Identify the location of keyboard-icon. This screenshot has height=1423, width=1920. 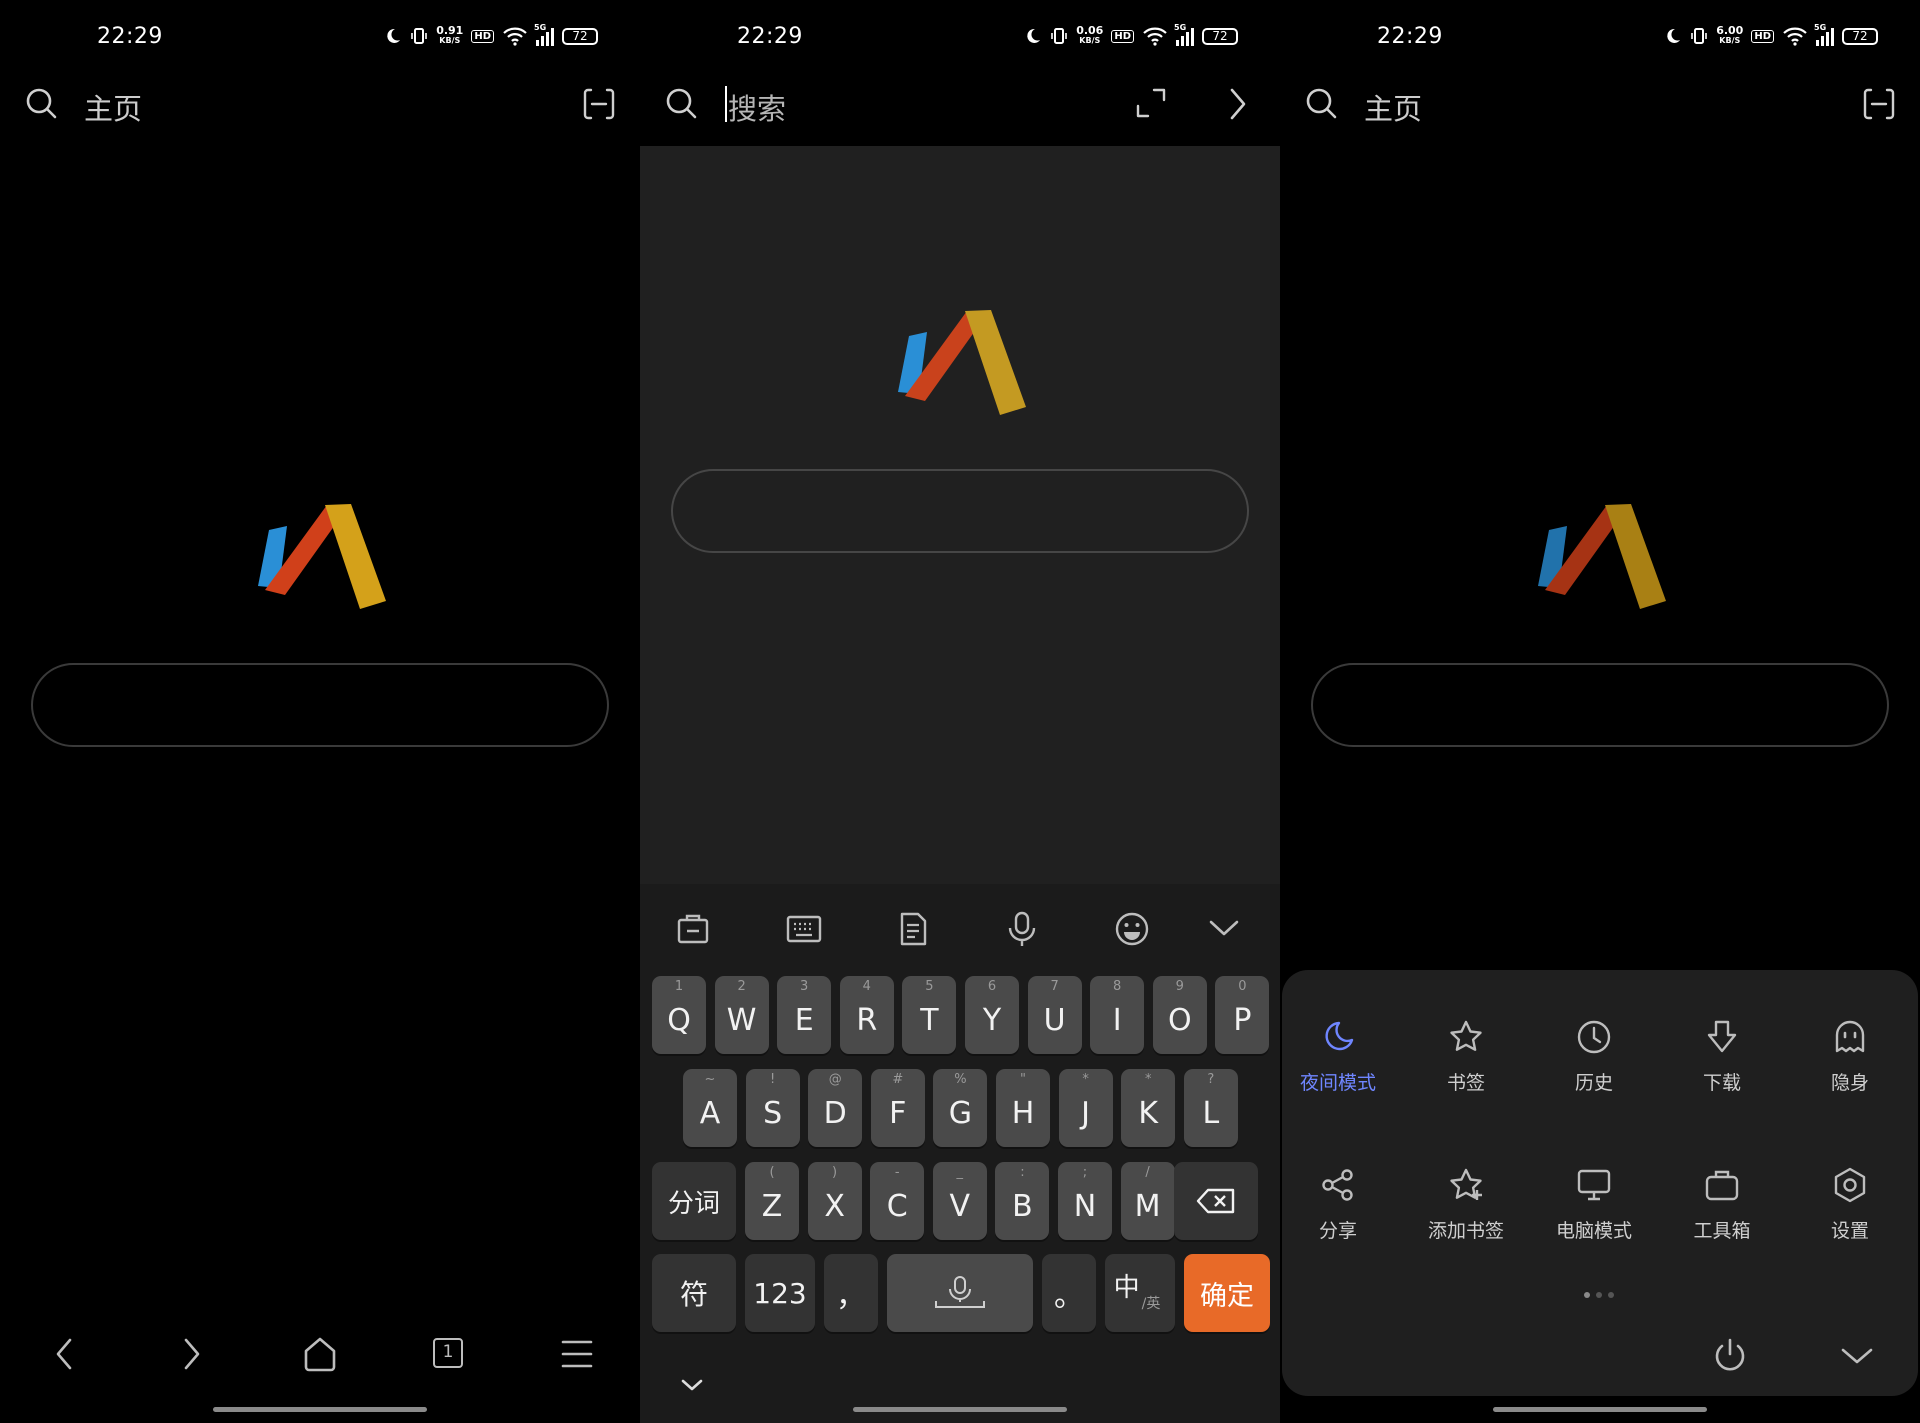
(804, 929).